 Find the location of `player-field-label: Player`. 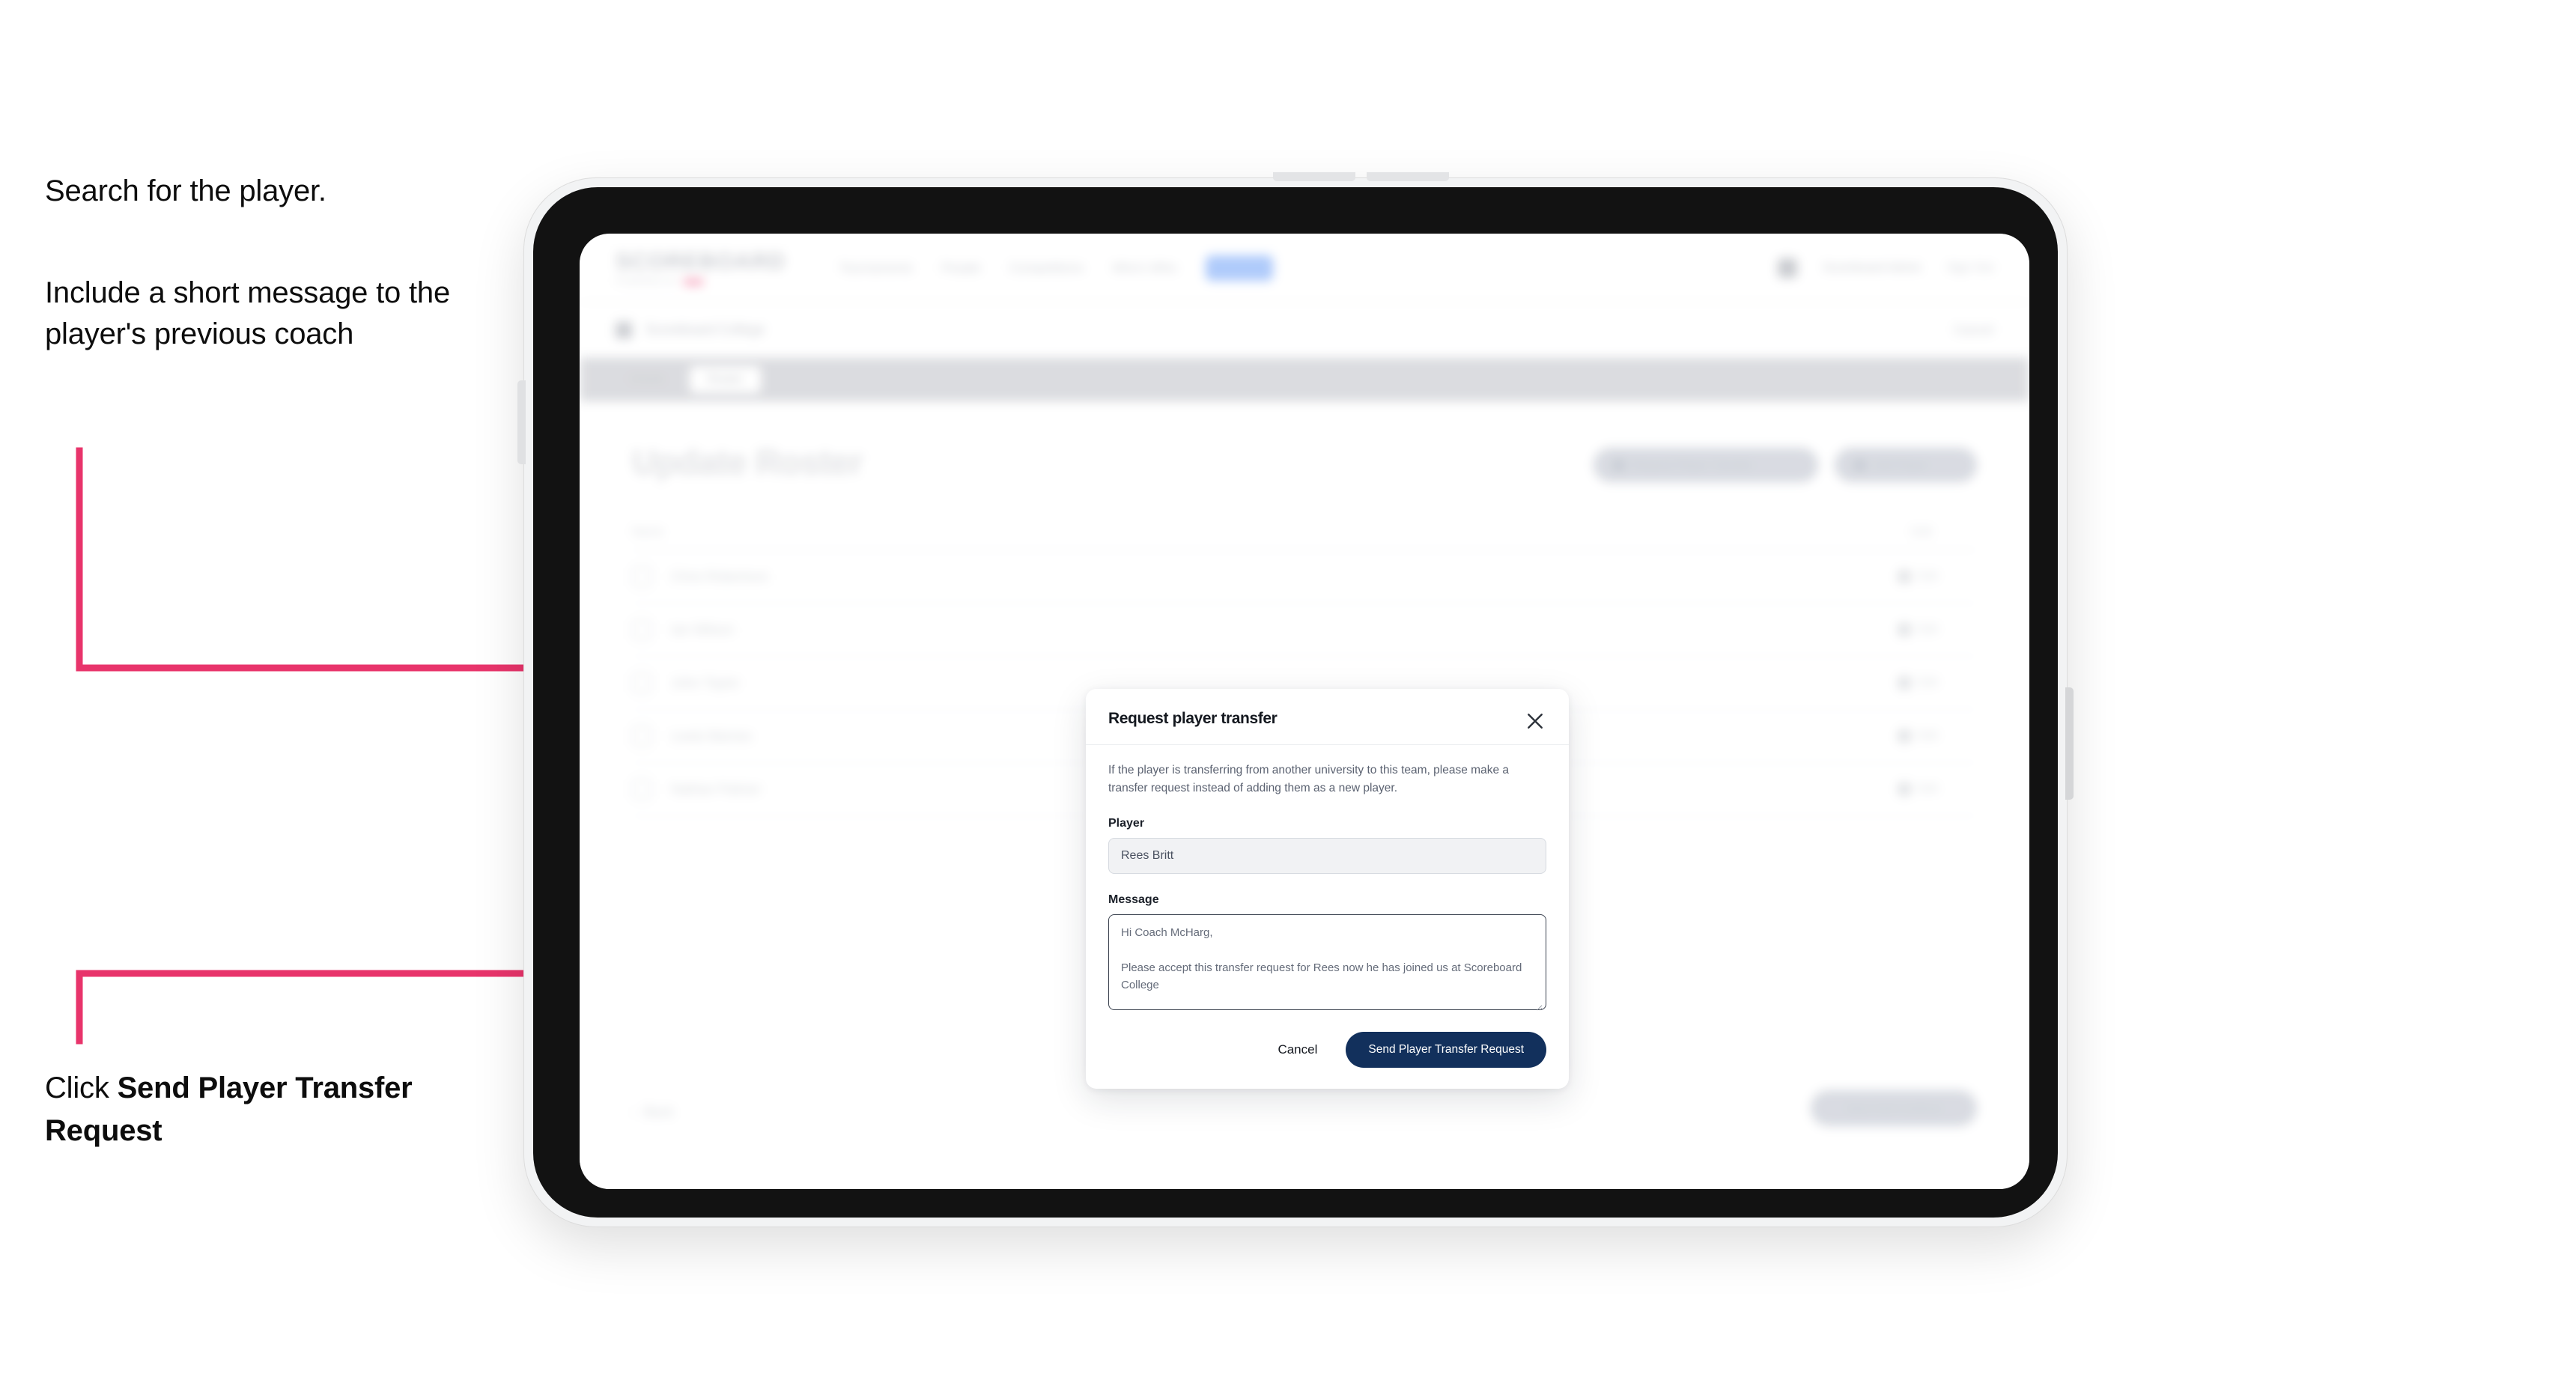

player-field-label: Player is located at coordinates (1126, 823).